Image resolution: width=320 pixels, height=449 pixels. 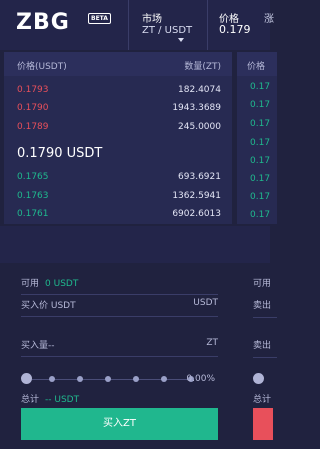 What do you see at coordinates (205, 303) in the screenshot?
I see `buy-price-unit: USDT` at bounding box center [205, 303].